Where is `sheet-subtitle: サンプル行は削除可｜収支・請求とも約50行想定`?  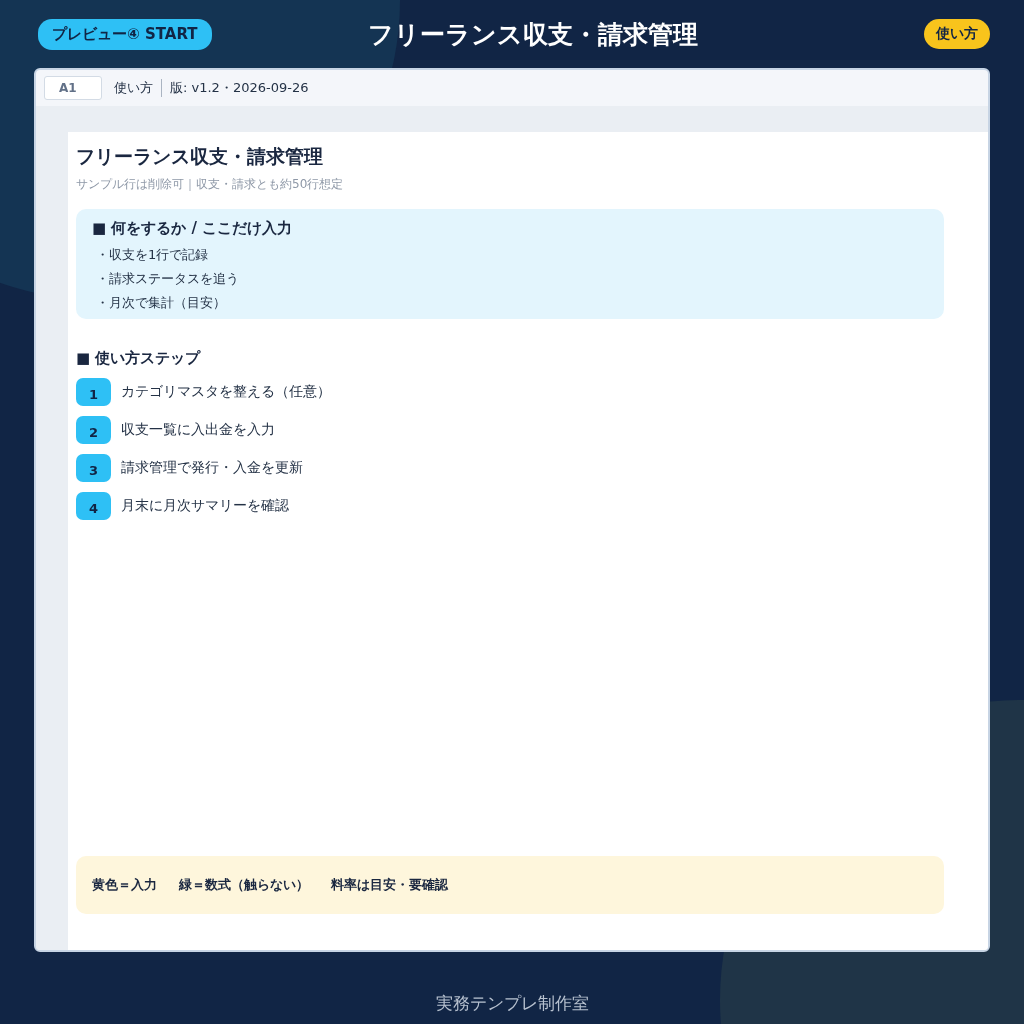 sheet-subtitle: サンプル行は削除可｜収支・請求とも約50行想定 is located at coordinates (210, 184).